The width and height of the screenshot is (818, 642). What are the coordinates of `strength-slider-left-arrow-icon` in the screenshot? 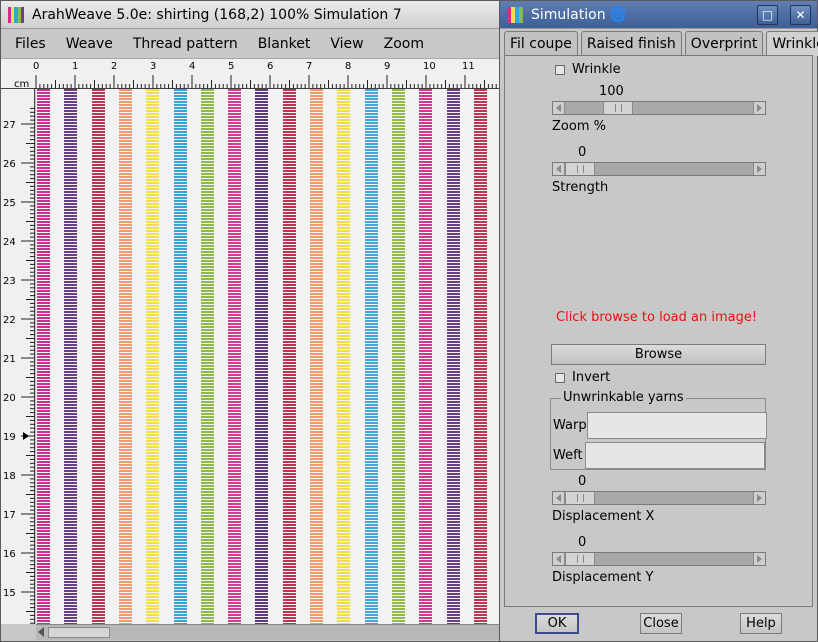 It's located at (559, 169).